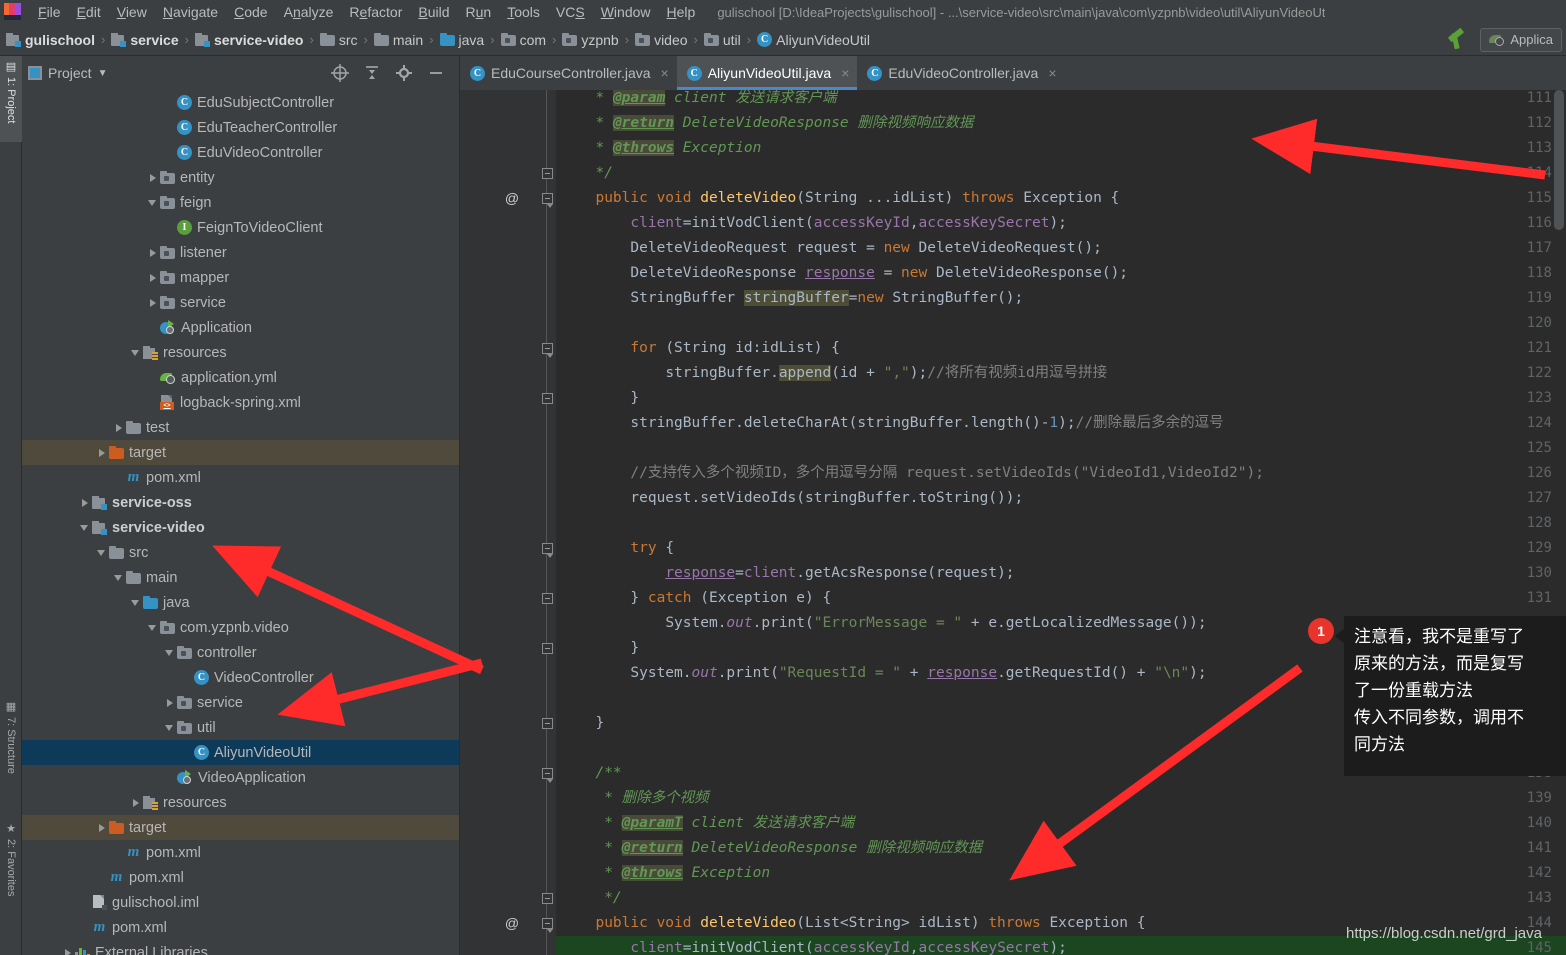  Describe the element at coordinates (1061, 548) in the screenshot. I see `code-line: try {` at that location.